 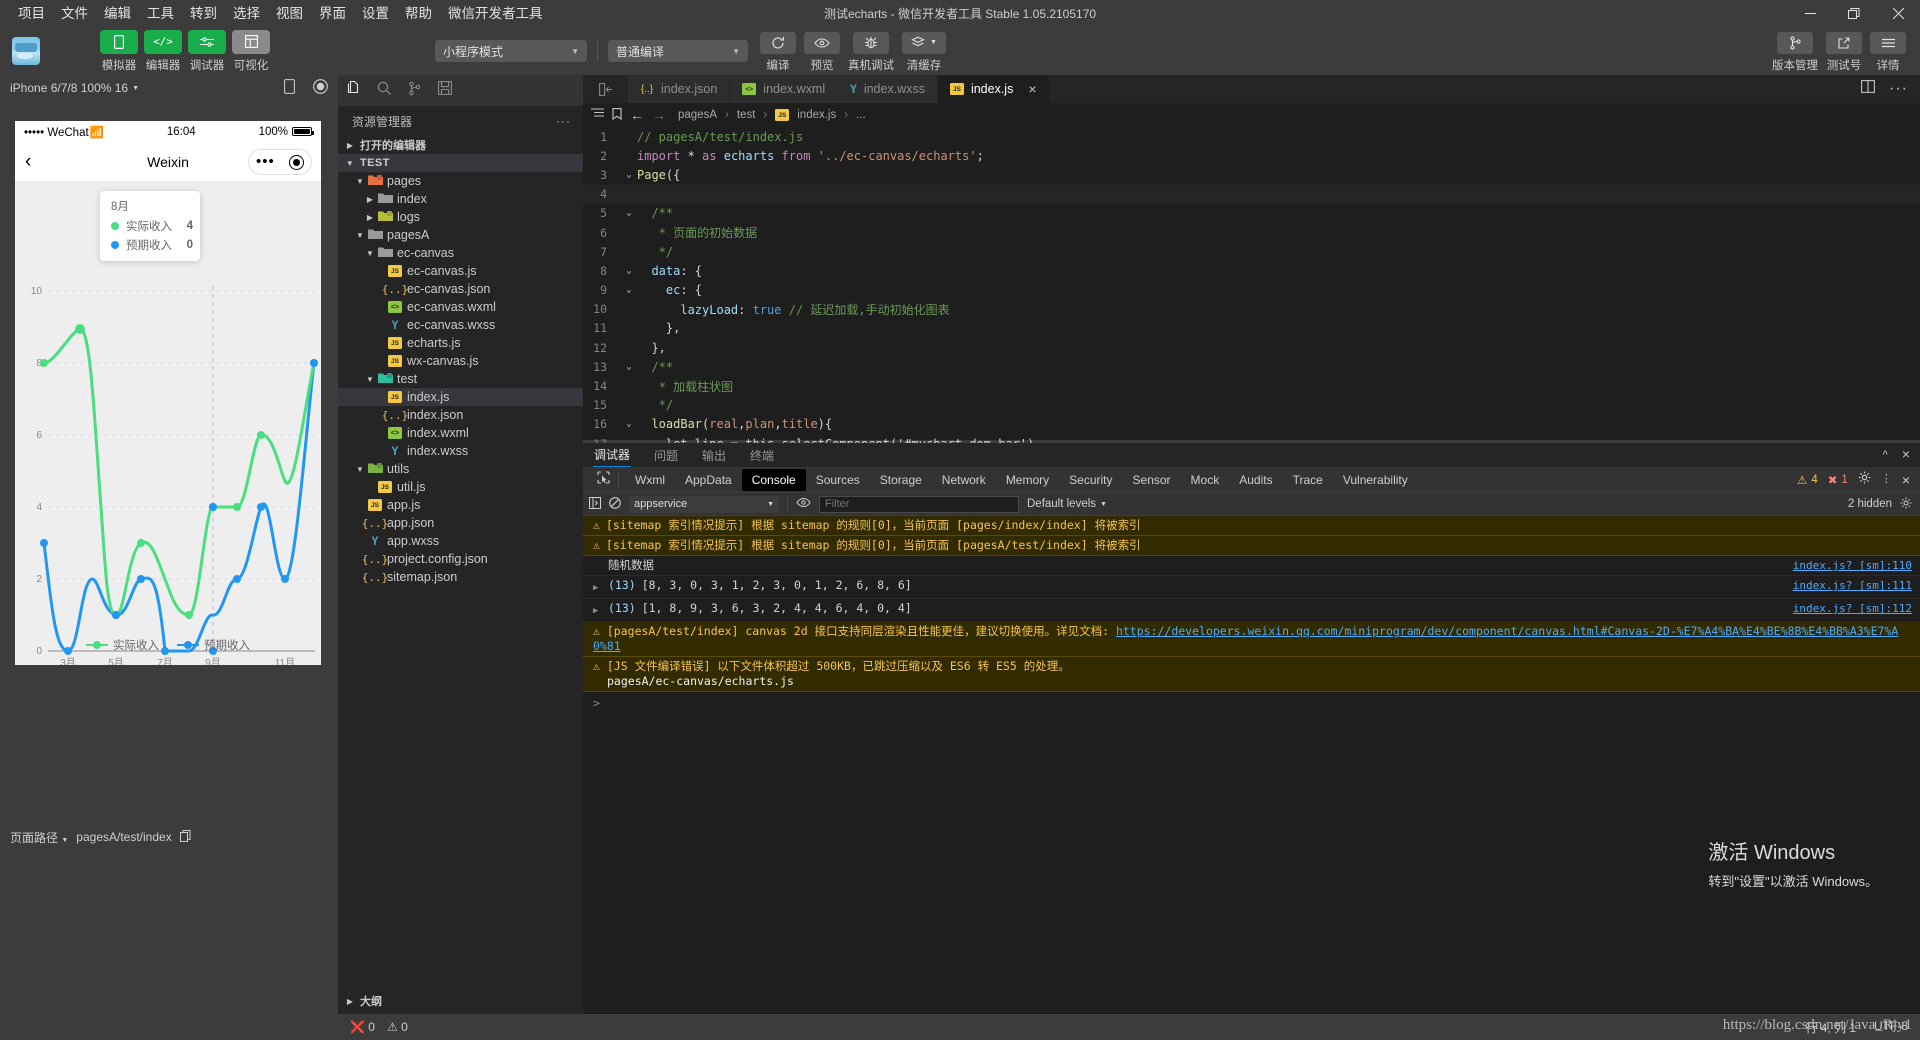 What do you see at coordinates (460, 379) in the screenshot?
I see `tree-item-test: ▼ test` at bounding box center [460, 379].